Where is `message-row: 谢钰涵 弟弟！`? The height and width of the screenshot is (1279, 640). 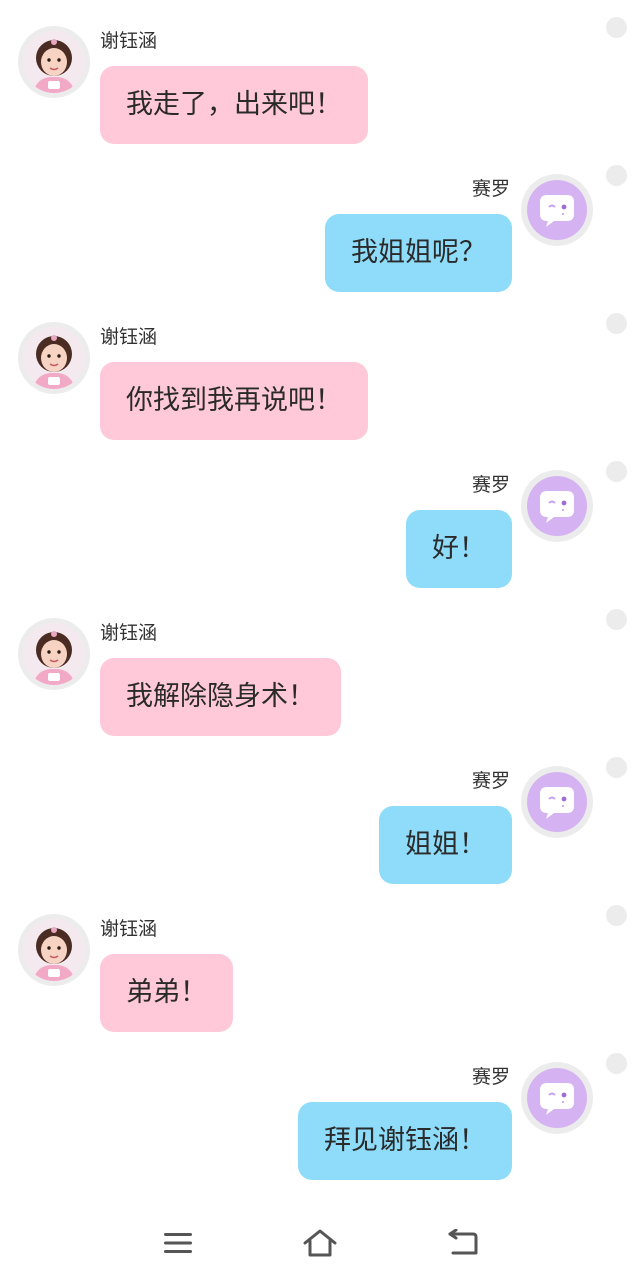
message-row: 谢钰涵 弟弟！ is located at coordinates (320, 960).